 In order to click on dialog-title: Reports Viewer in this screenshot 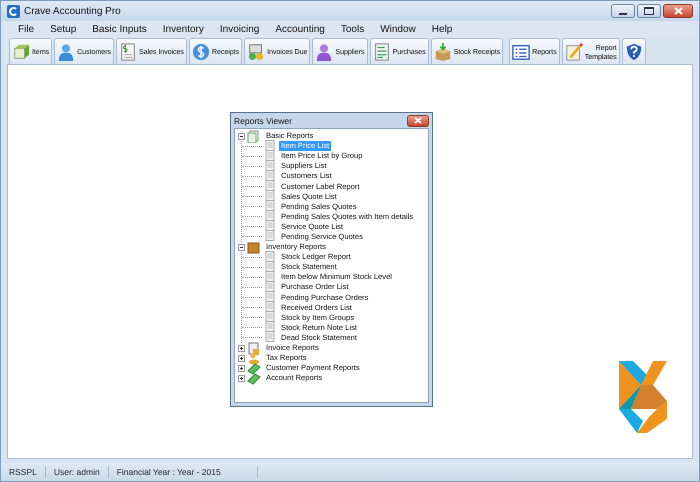, I will do `click(263, 121)`.